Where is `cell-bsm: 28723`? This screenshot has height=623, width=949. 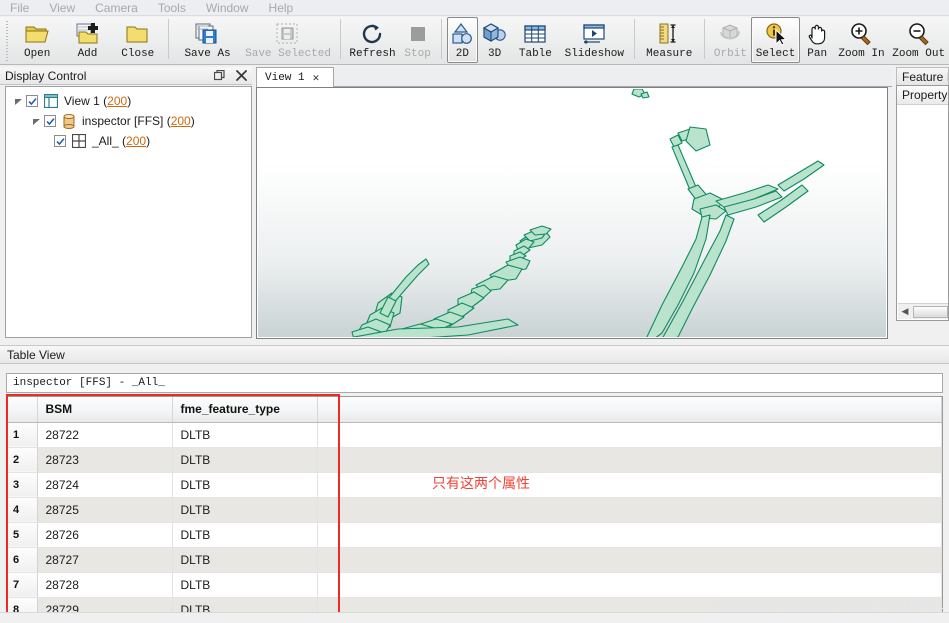
cell-bsm: 28723 is located at coordinates (105, 460).